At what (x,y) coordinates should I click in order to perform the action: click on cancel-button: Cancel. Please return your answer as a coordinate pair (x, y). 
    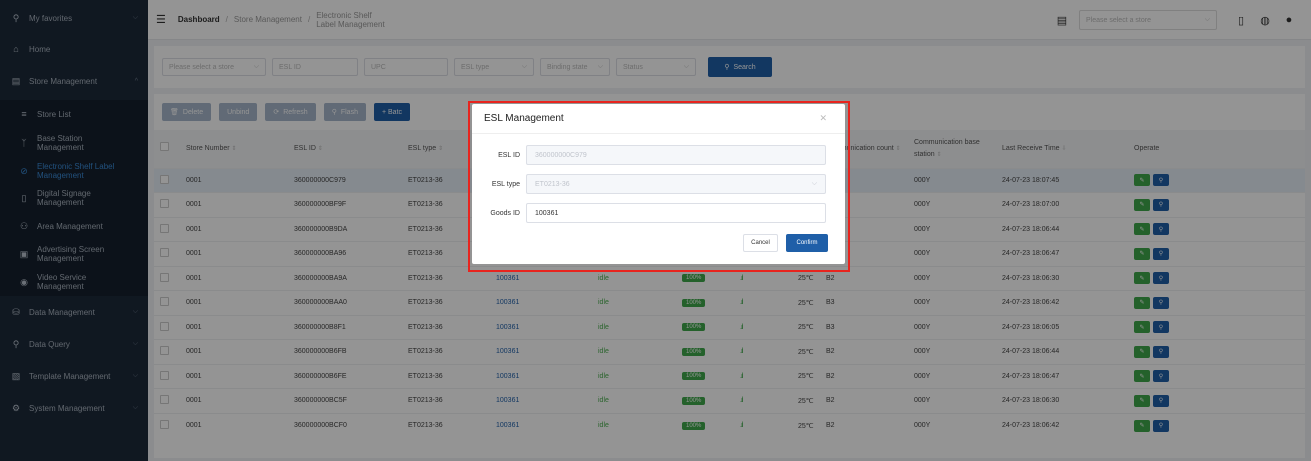
    Looking at the image, I should click on (760, 243).